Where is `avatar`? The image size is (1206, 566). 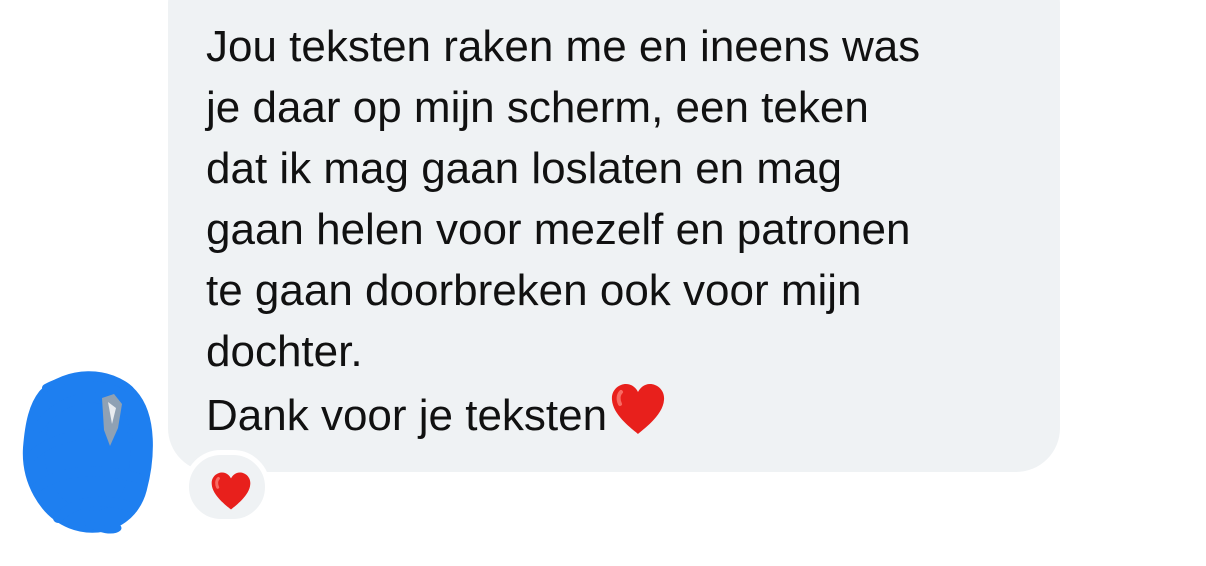 avatar is located at coordinates (88, 452).